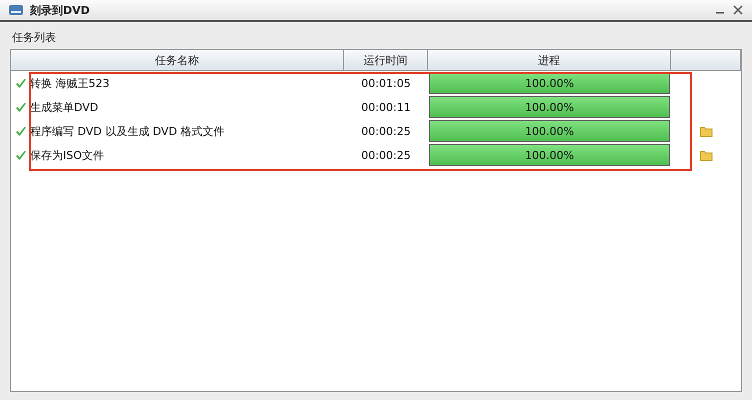 This screenshot has height=400, width=752. Describe the element at coordinates (67, 155) in the screenshot. I see `task-name: 保存为ISO文件` at that location.